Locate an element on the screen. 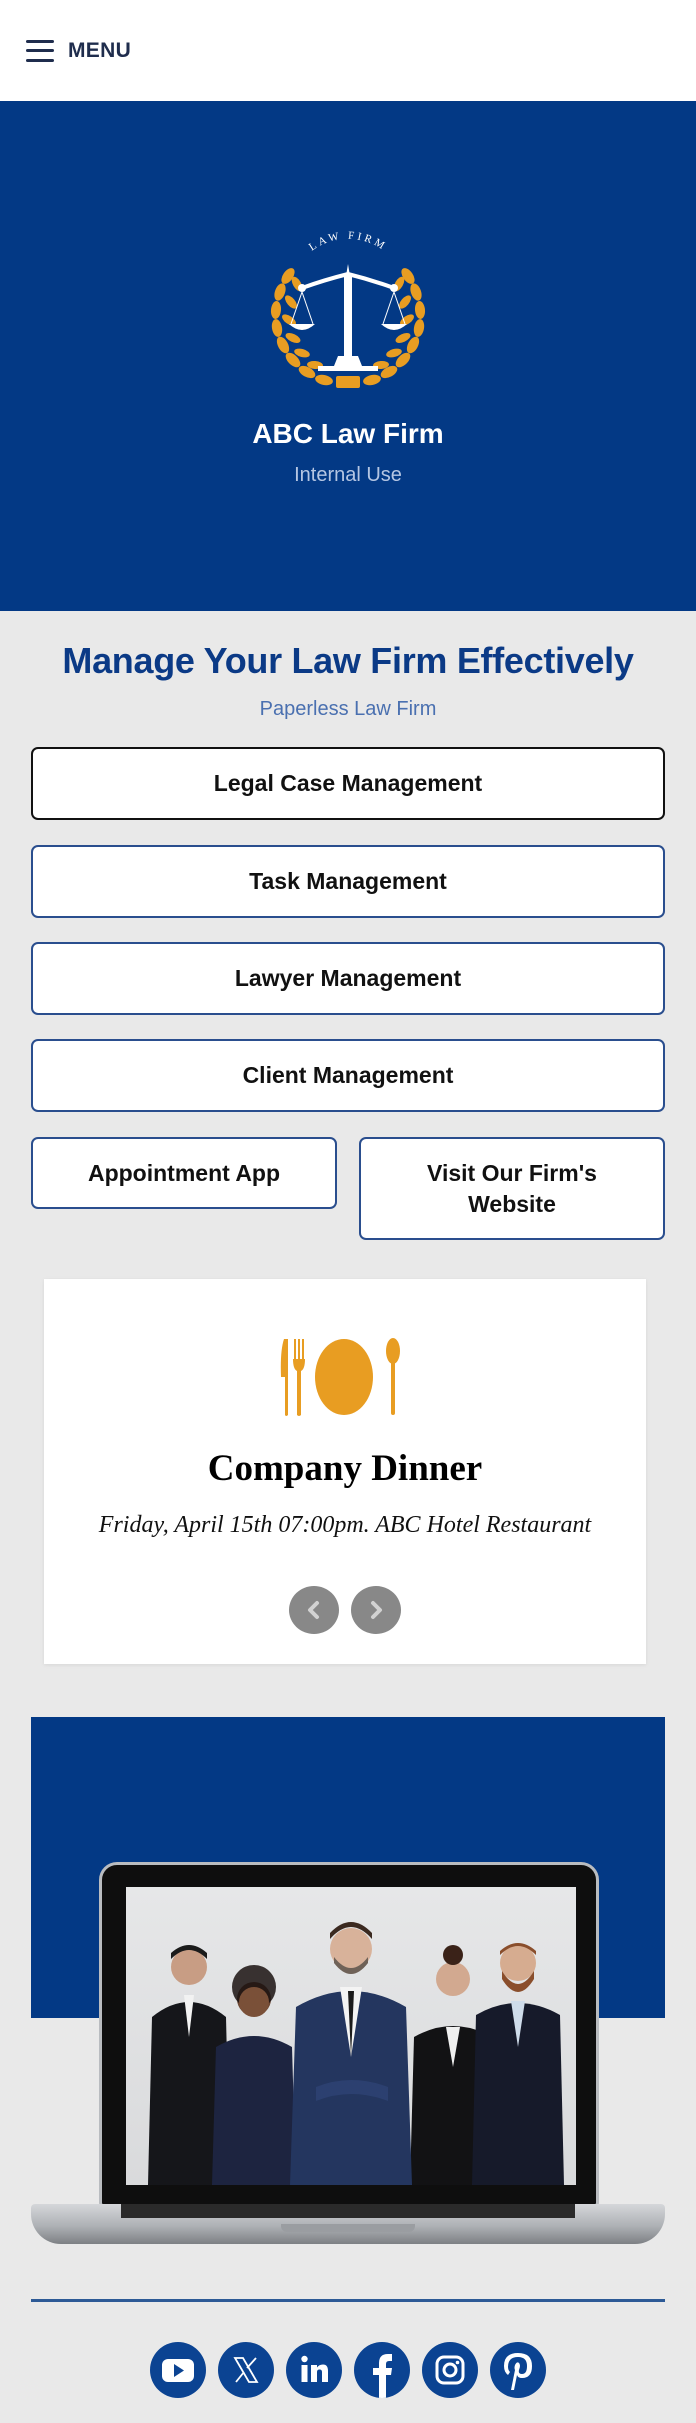  task-management-button: Task Management is located at coordinates (348, 881).